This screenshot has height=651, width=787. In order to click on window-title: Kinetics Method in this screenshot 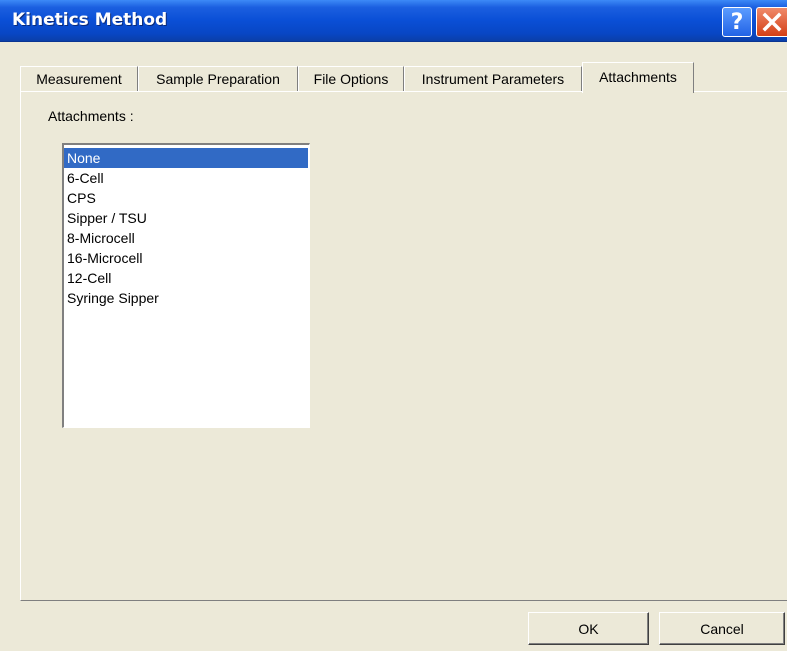, I will do `click(90, 20)`.